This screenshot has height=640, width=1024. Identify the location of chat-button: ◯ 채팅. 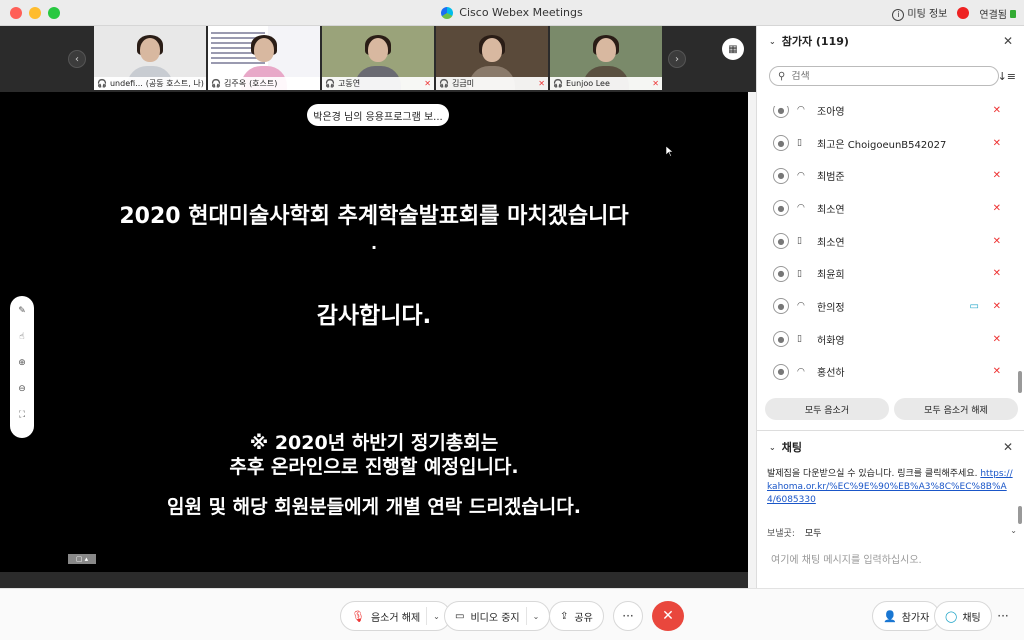
(963, 616).